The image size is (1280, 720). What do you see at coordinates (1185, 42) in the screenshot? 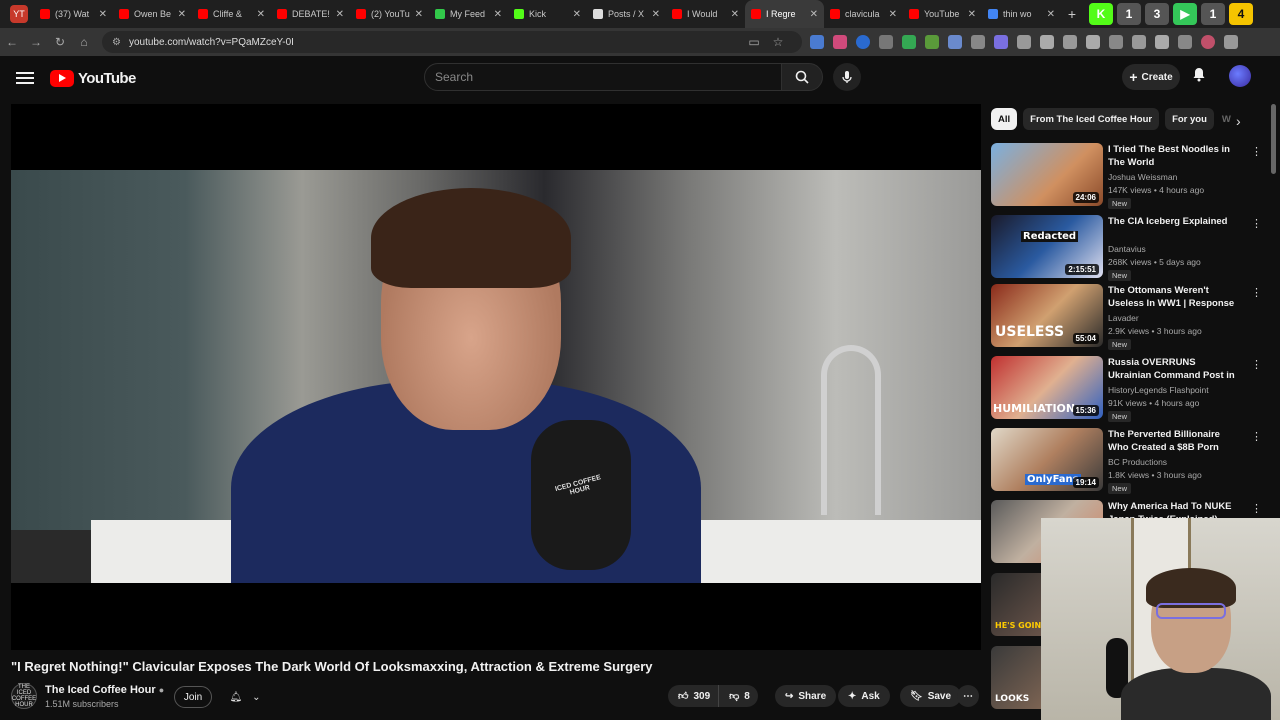
I see `menu-icon` at bounding box center [1185, 42].